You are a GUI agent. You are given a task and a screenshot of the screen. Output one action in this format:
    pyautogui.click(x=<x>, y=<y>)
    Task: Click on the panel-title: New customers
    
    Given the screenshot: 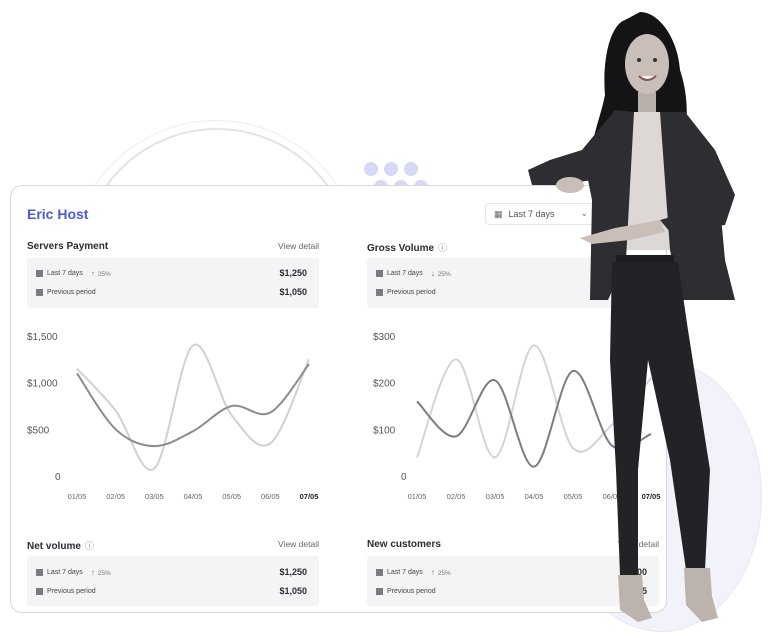 What is the action you would take?
    pyautogui.click(x=404, y=544)
    